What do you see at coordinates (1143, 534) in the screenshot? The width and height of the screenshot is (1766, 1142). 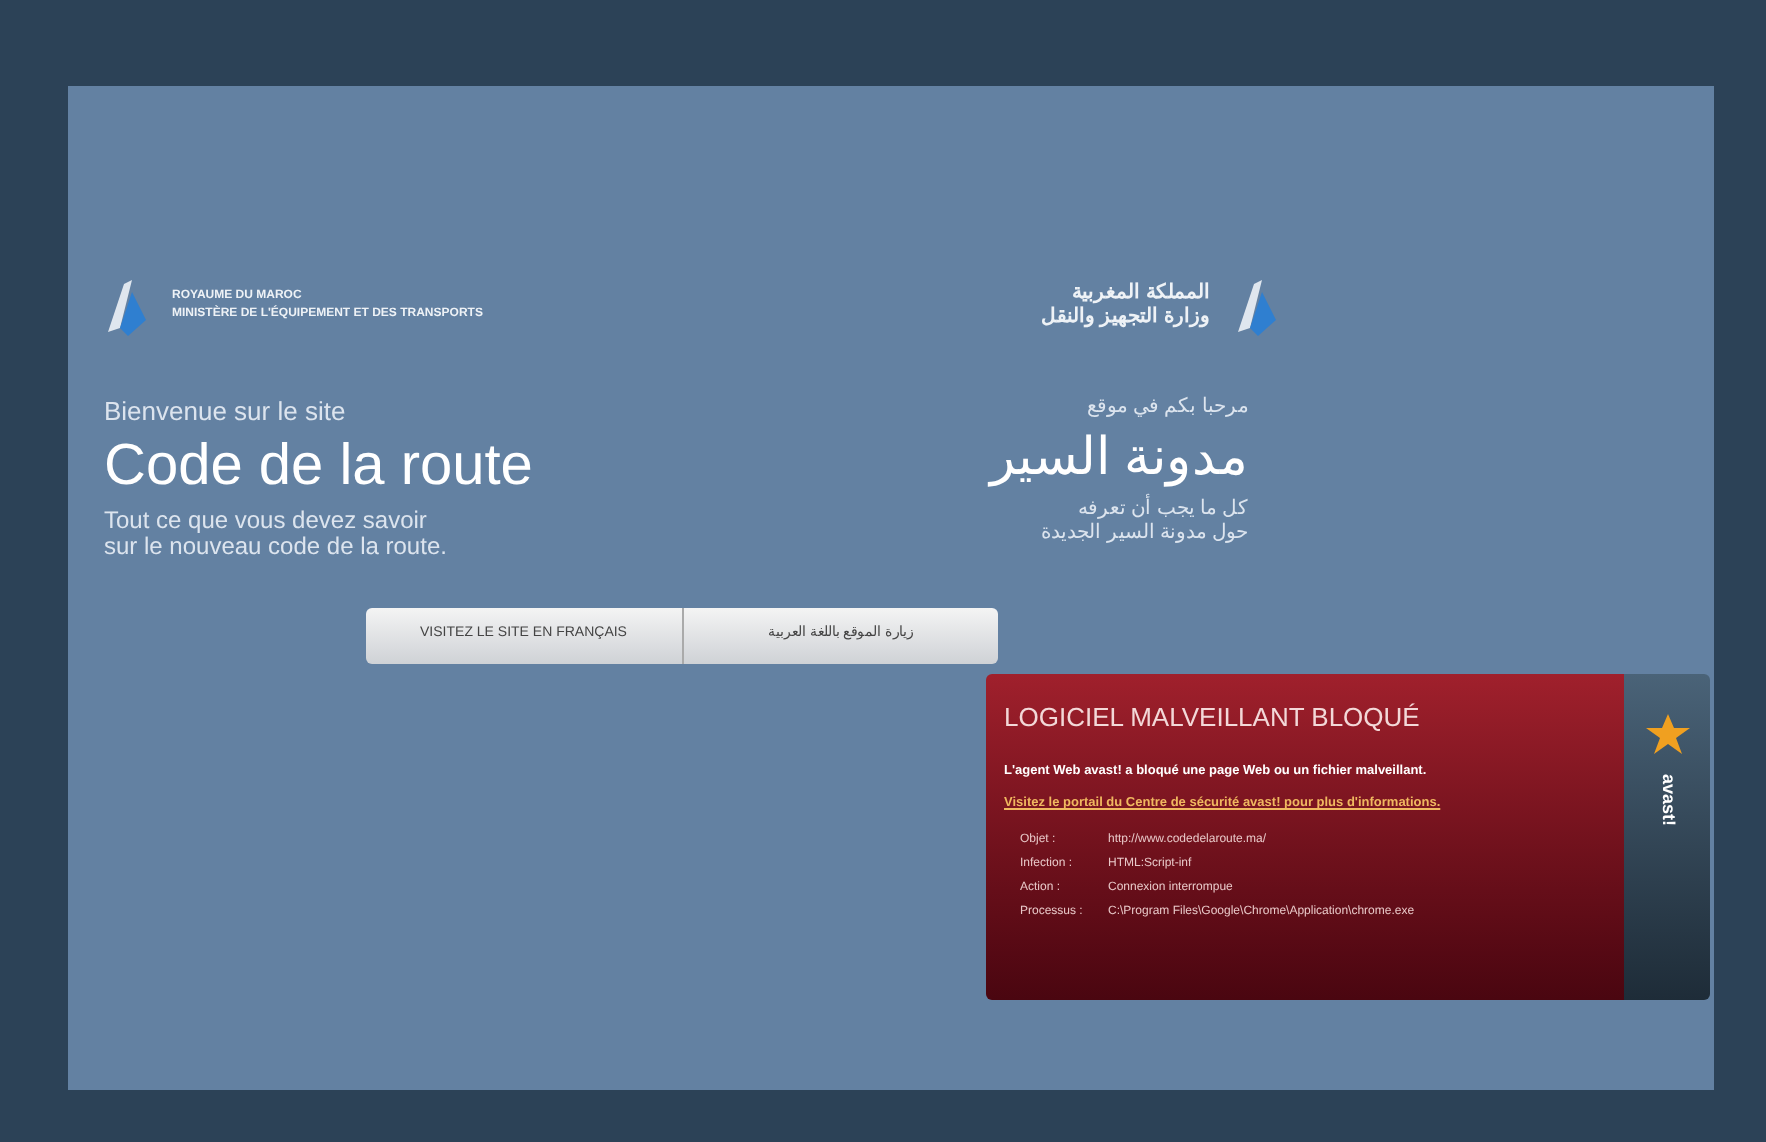 I see `subtitle: حول مدونة السير الجديدة` at bounding box center [1143, 534].